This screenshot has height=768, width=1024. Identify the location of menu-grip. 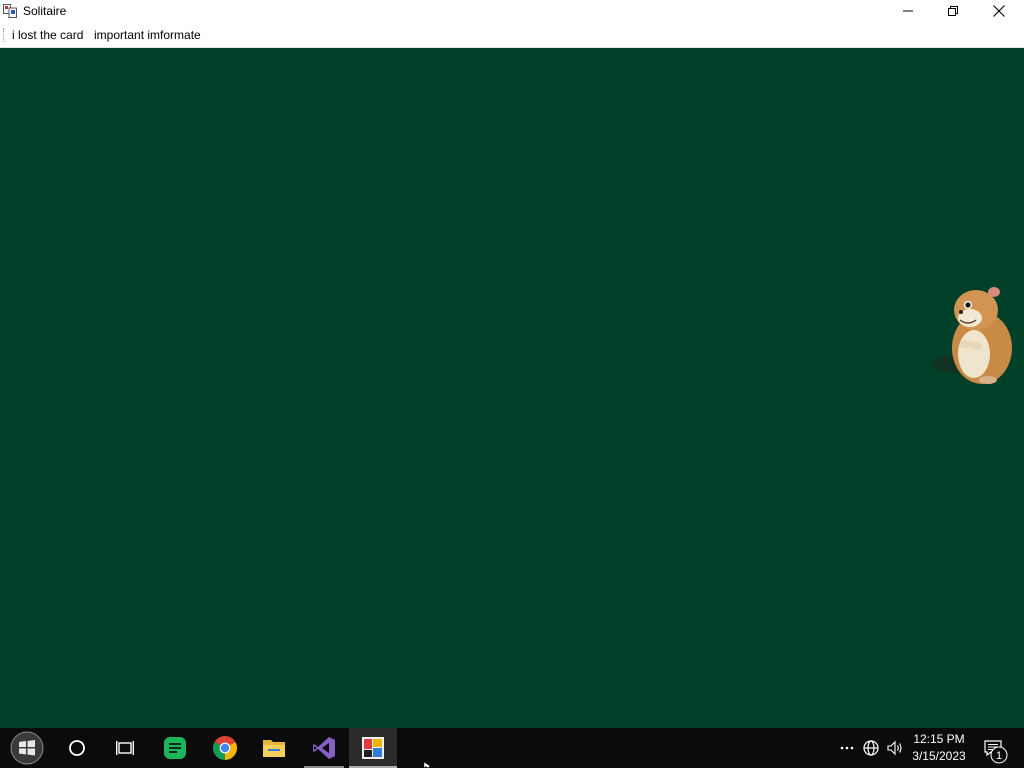
(4, 35).